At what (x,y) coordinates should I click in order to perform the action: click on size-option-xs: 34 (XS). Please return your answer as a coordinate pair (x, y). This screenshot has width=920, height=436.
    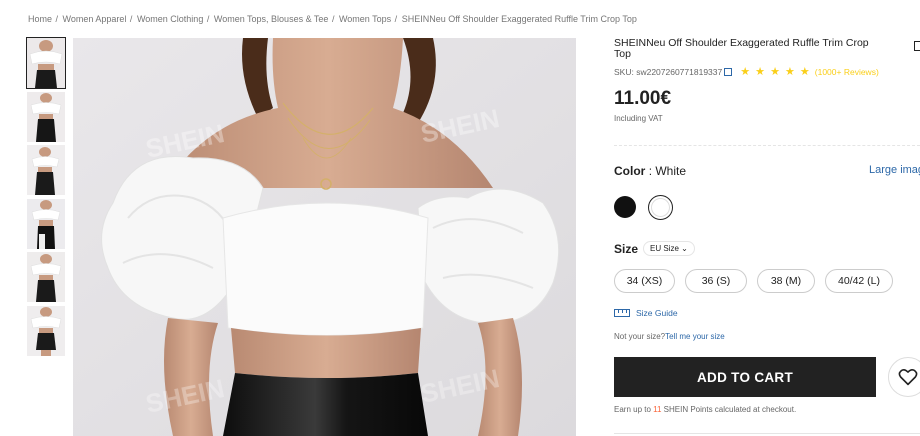
    Looking at the image, I should click on (644, 281).